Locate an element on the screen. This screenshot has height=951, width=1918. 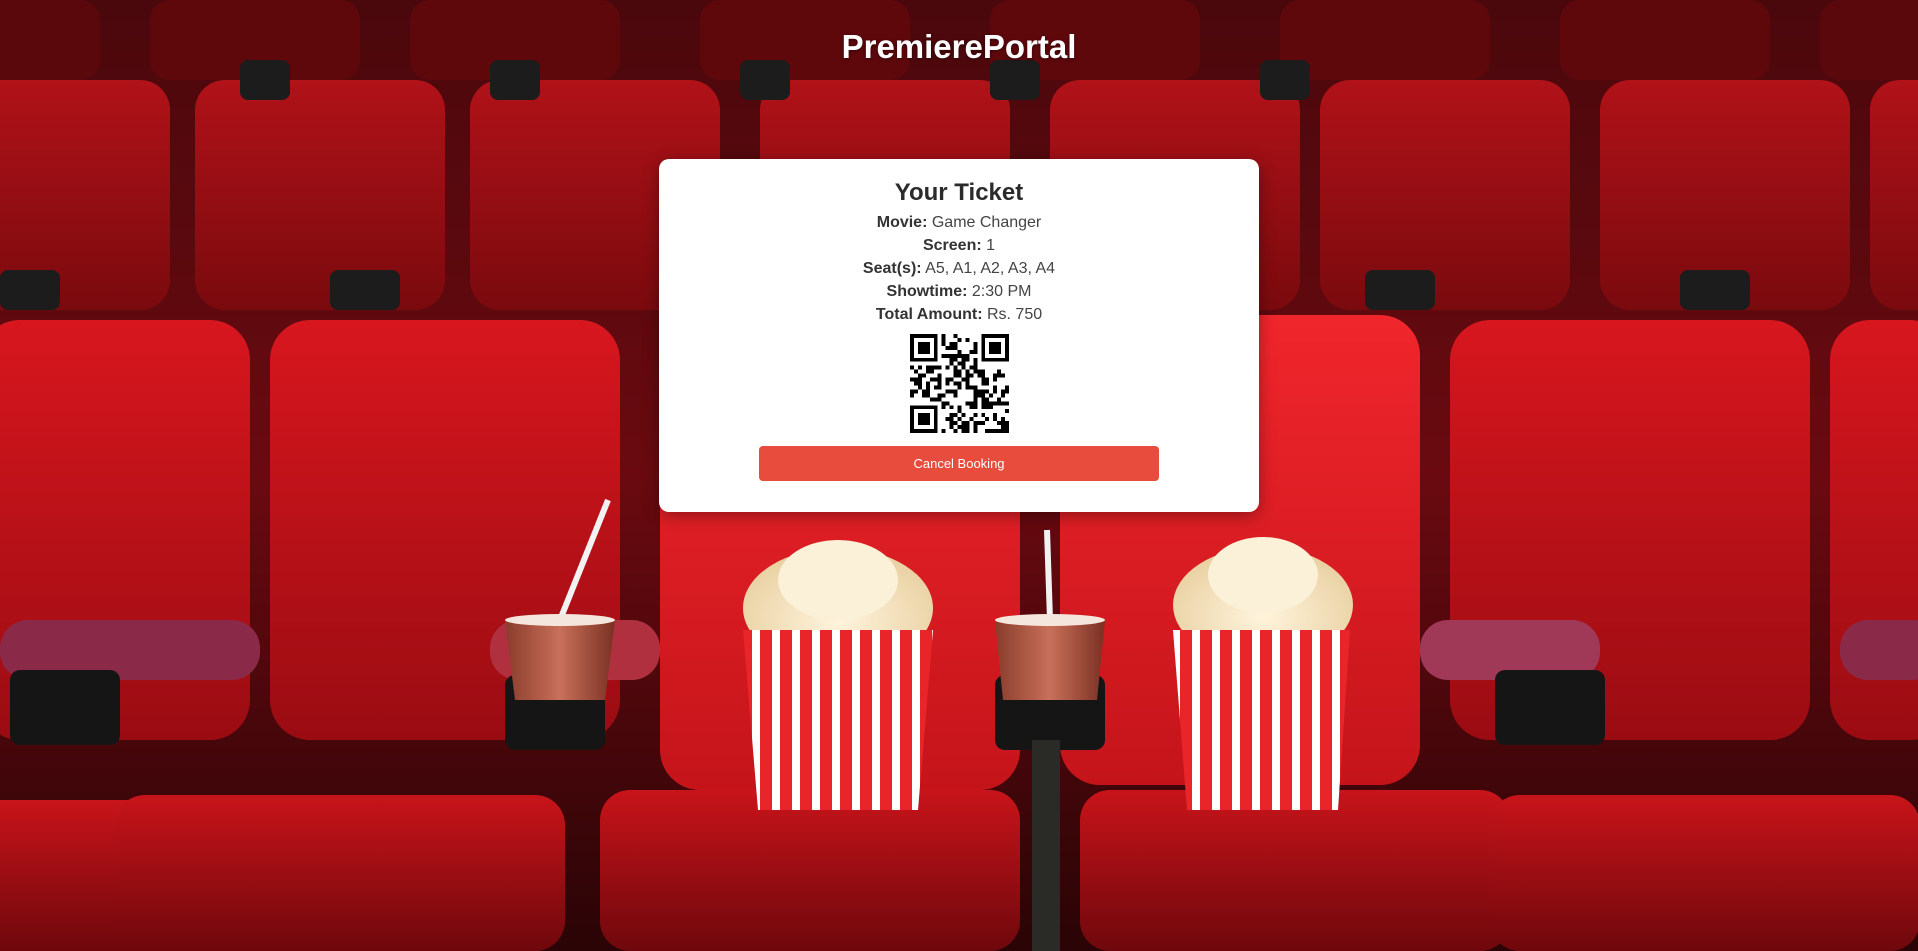
seats-detail: Seat(s): A5, A1, A2, A3, A4 is located at coordinates (959, 268).